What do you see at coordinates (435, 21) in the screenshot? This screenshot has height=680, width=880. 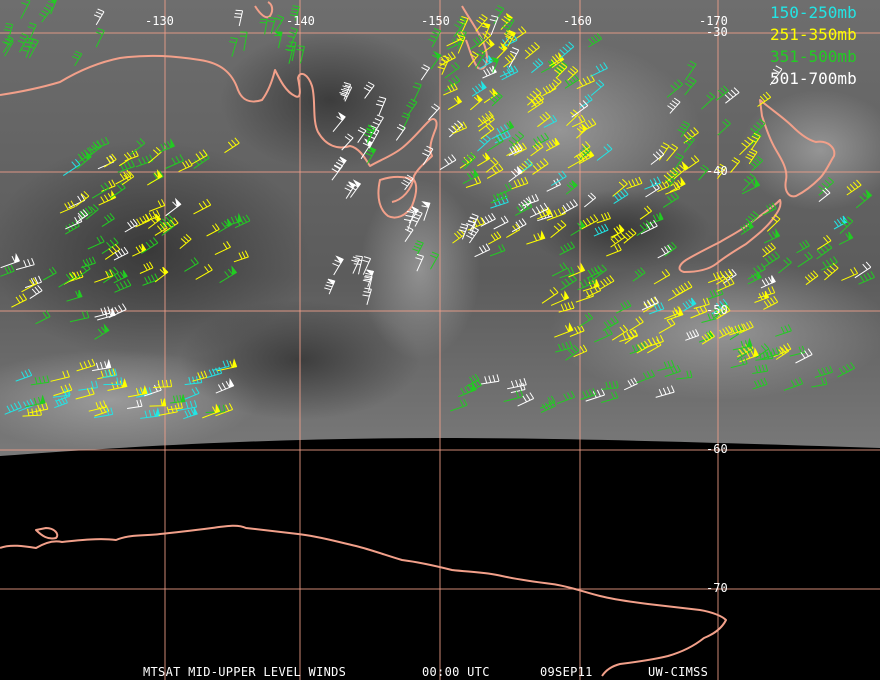 I see `lon-label-150: -150` at bounding box center [435, 21].